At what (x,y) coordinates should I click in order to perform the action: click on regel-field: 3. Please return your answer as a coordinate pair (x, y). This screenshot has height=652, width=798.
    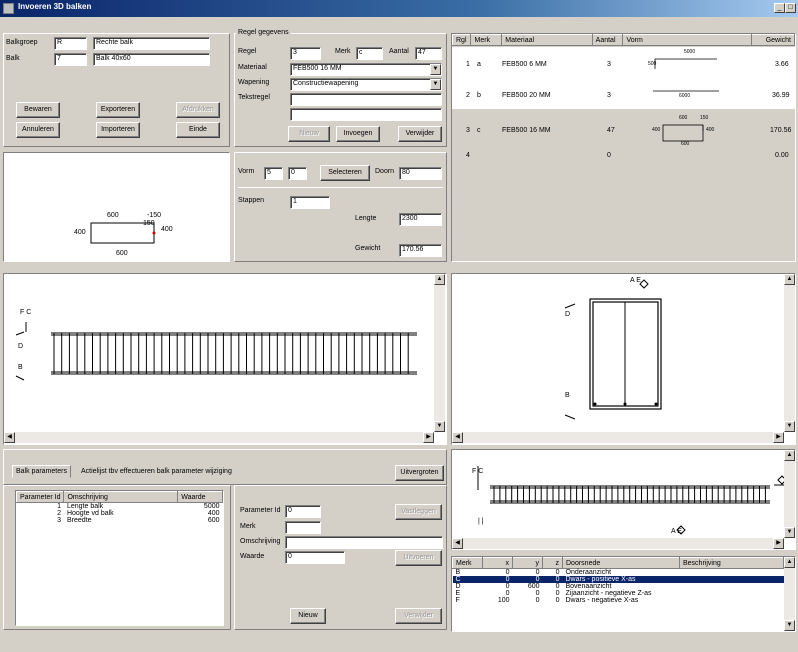
    Looking at the image, I should click on (305, 53).